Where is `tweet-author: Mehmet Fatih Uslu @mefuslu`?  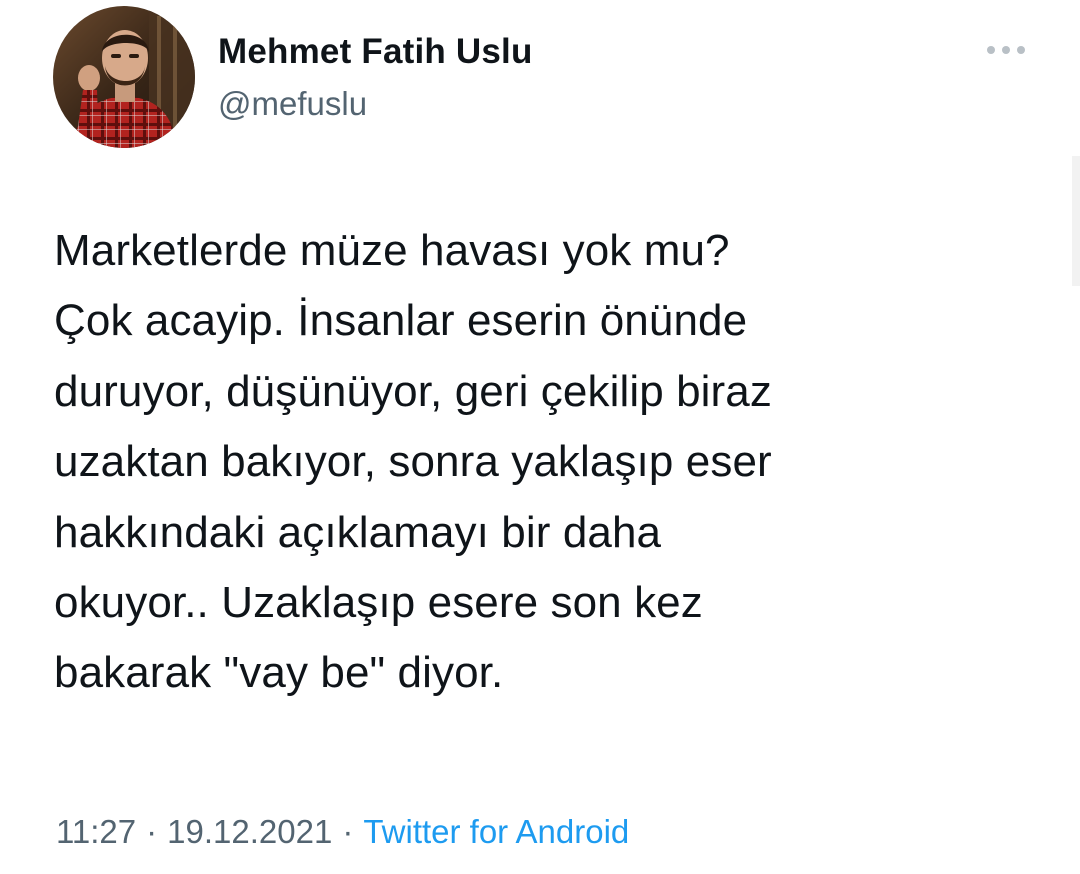 tweet-author: Mehmet Fatih Uslu @mefuslu is located at coordinates (375, 77).